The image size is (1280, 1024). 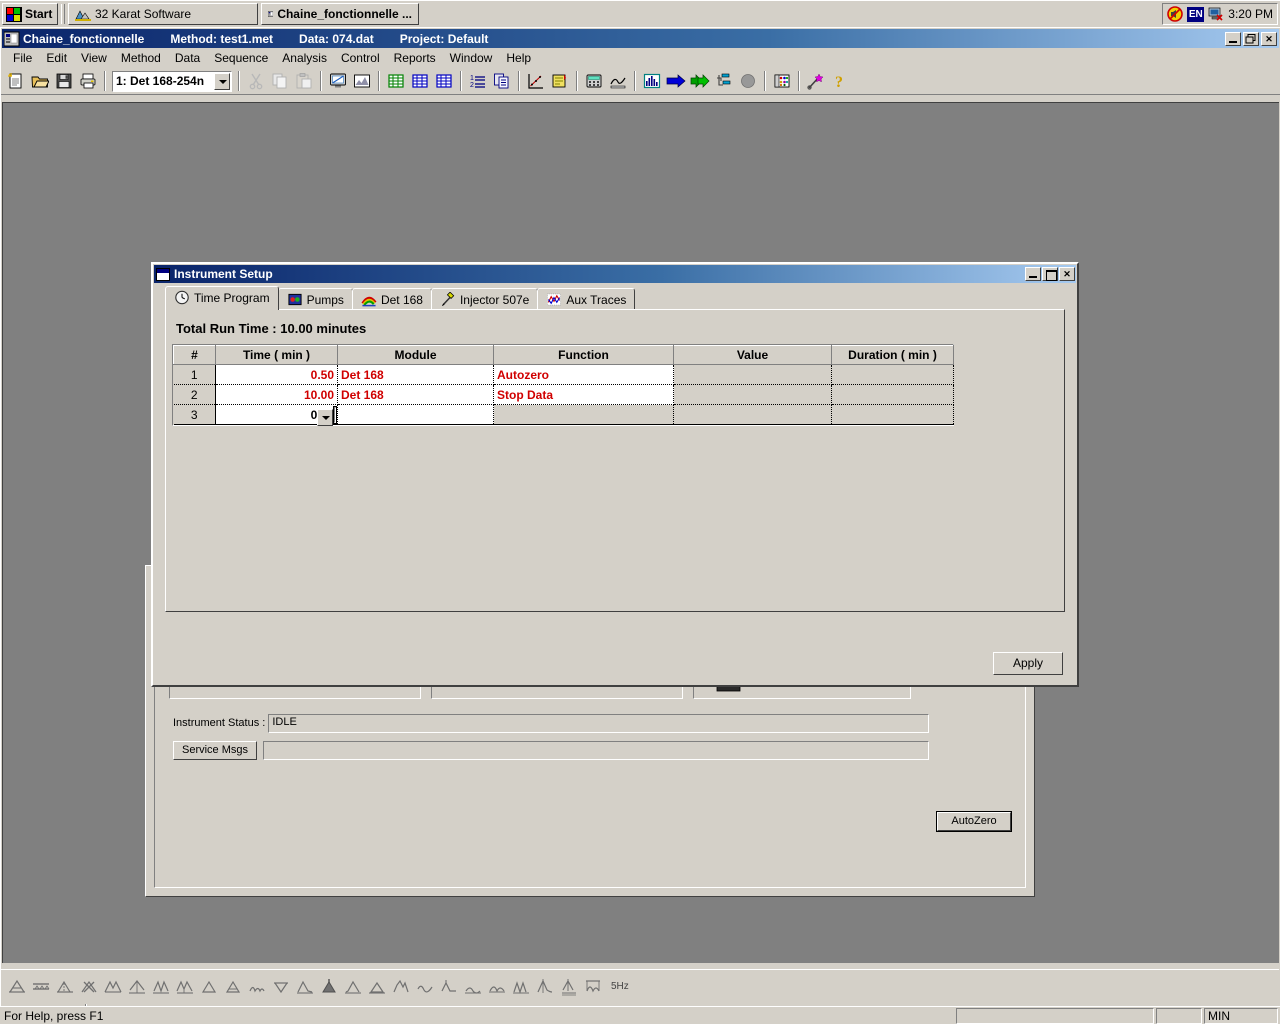 I want to click on tab-time-program: Time Program, so click(x=222, y=298).